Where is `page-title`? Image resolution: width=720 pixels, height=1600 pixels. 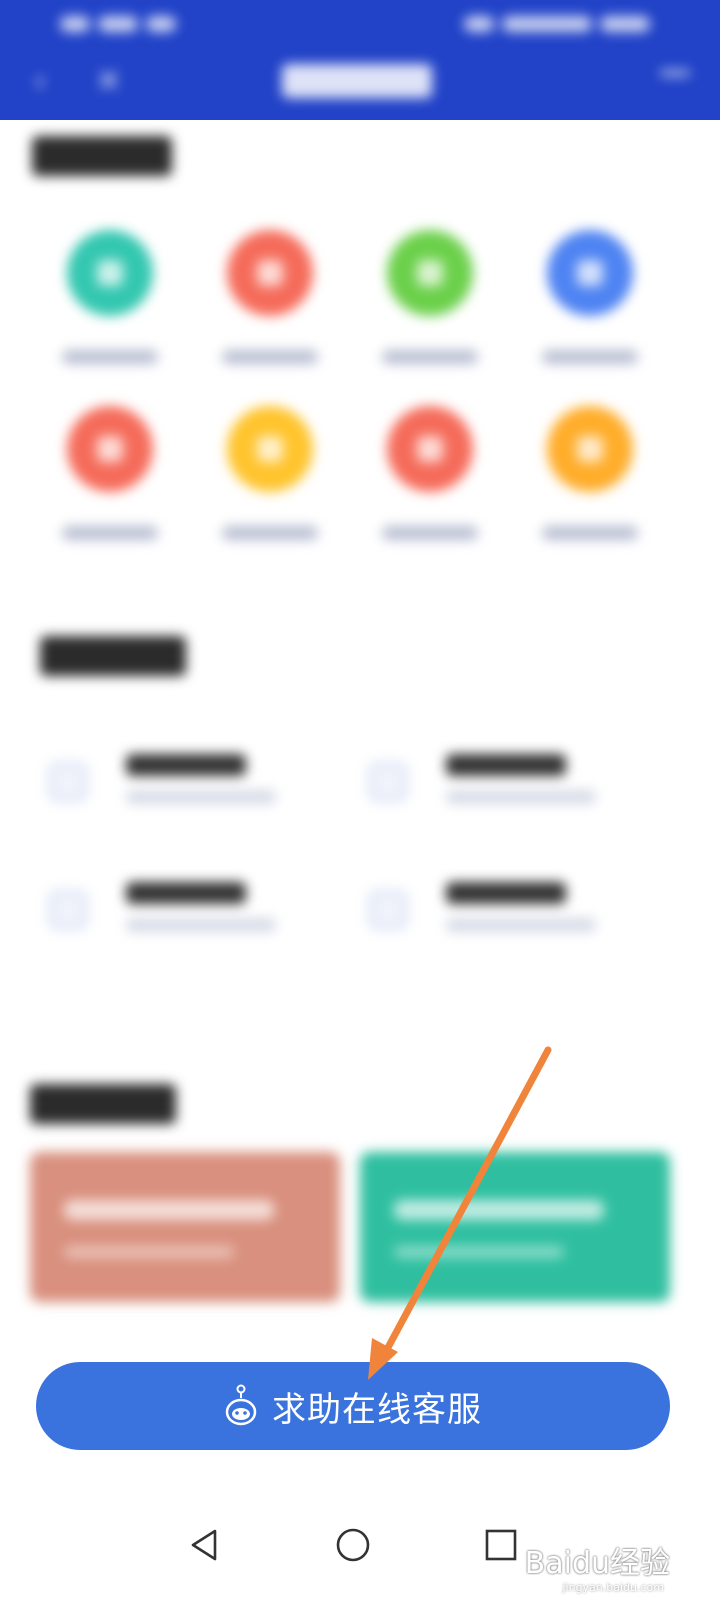
page-title is located at coordinates (357, 81).